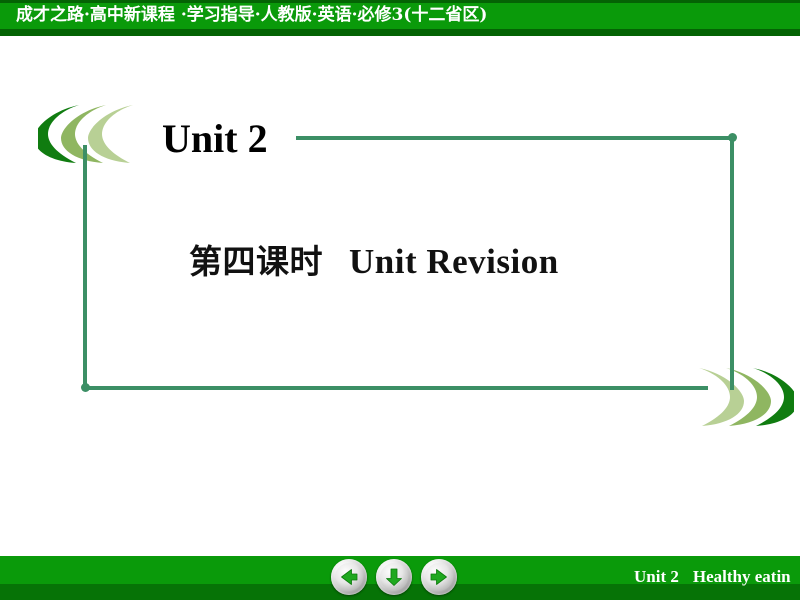  I want to click on lesson-title: 第四课时 Unit Revision, so click(374, 262).